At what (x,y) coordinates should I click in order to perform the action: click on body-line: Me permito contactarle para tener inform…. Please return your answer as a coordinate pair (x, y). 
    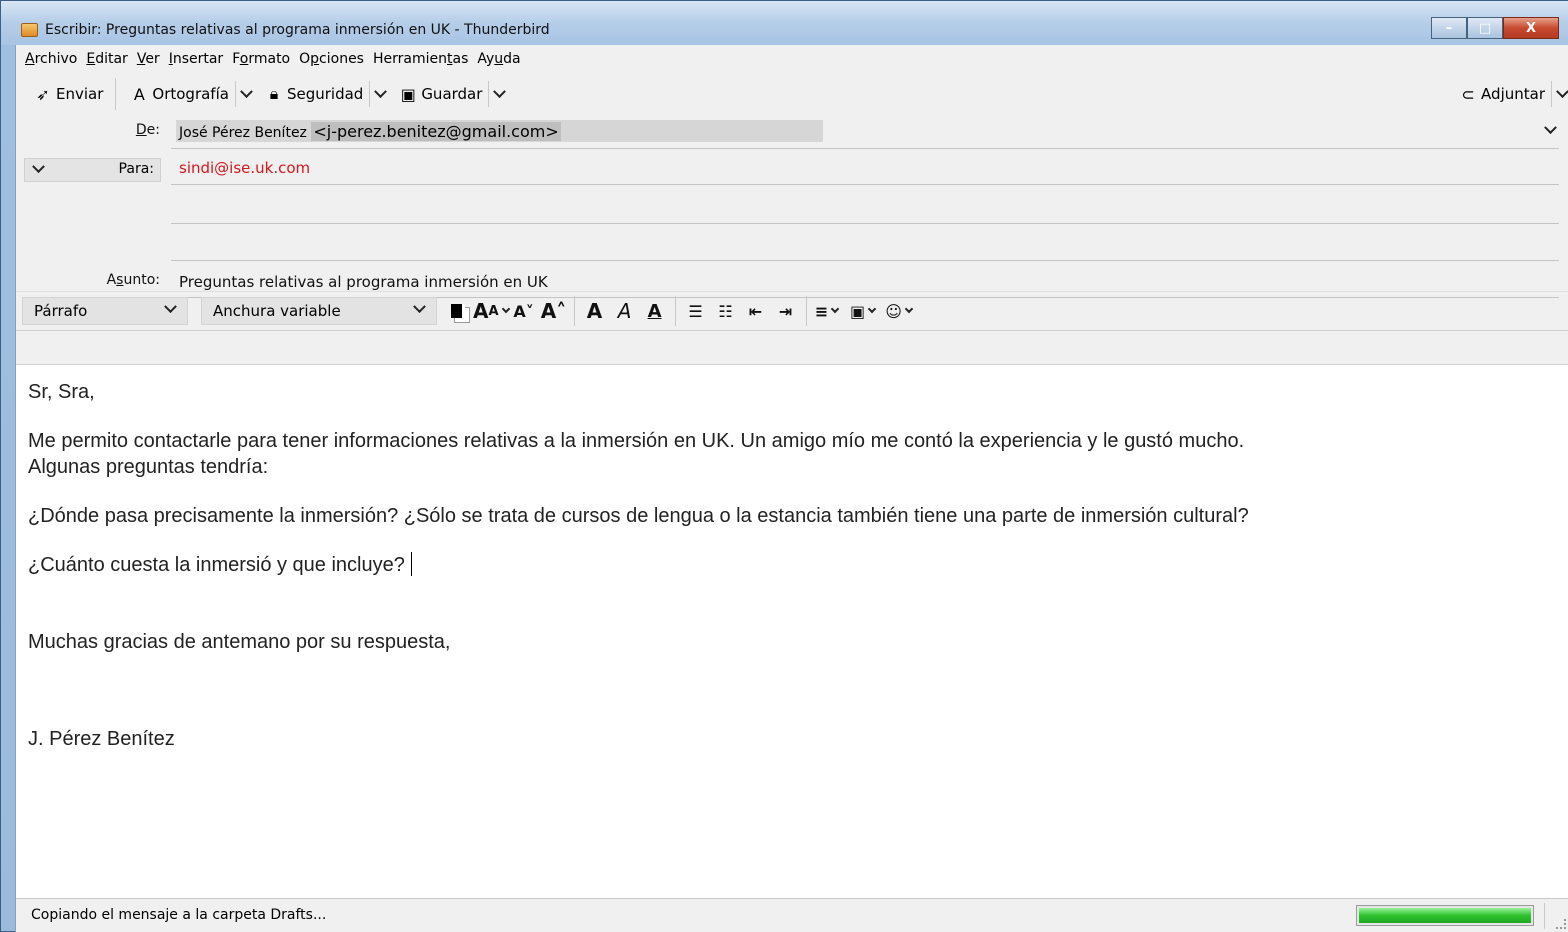
    Looking at the image, I should click on (636, 441).